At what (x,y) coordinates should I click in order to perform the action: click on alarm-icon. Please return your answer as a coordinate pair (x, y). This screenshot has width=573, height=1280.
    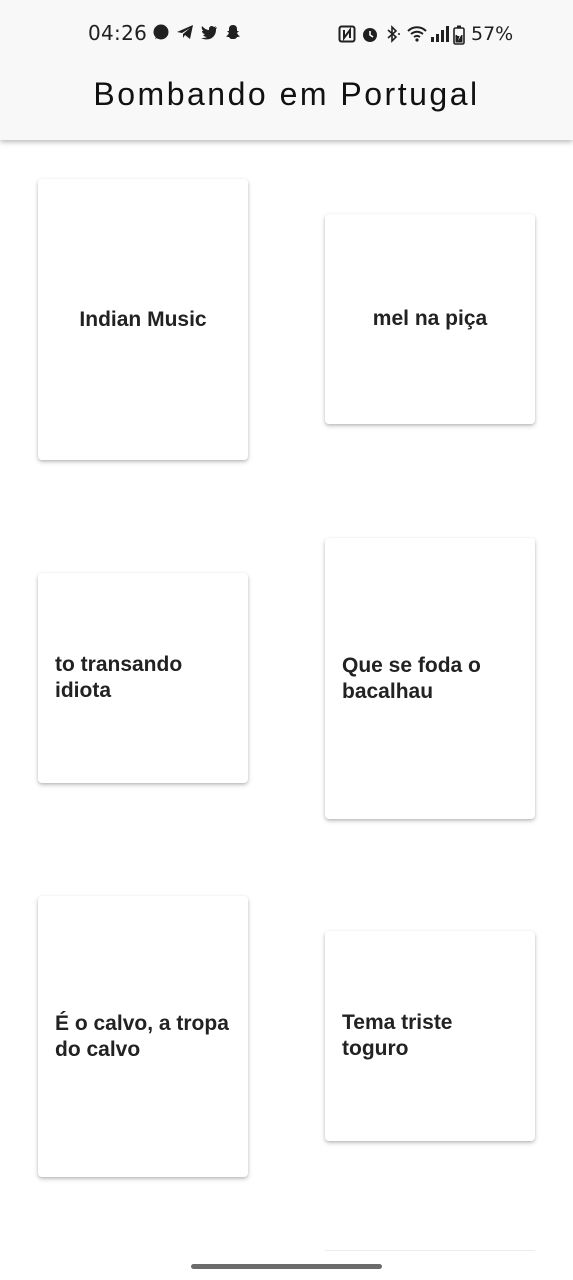
    Looking at the image, I should click on (370, 34).